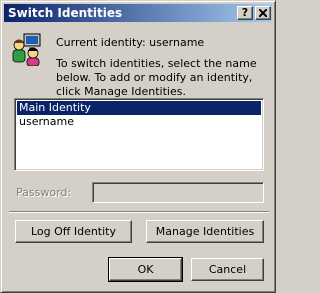  Describe the element at coordinates (44, 192) in the screenshot. I see `password-label: Password:` at that location.